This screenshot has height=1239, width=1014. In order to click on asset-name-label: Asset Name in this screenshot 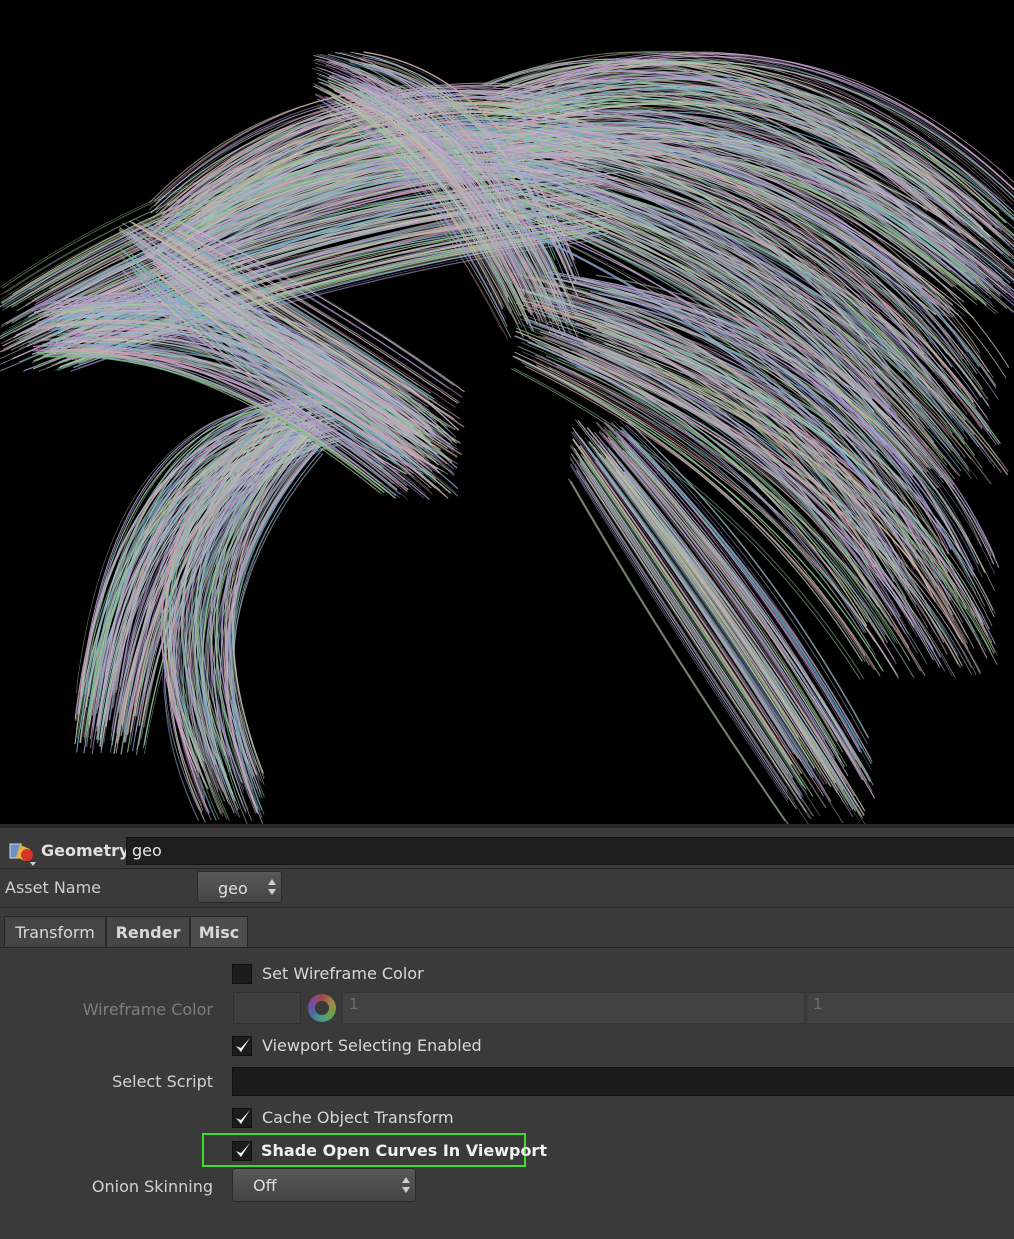, I will do `click(53, 887)`.